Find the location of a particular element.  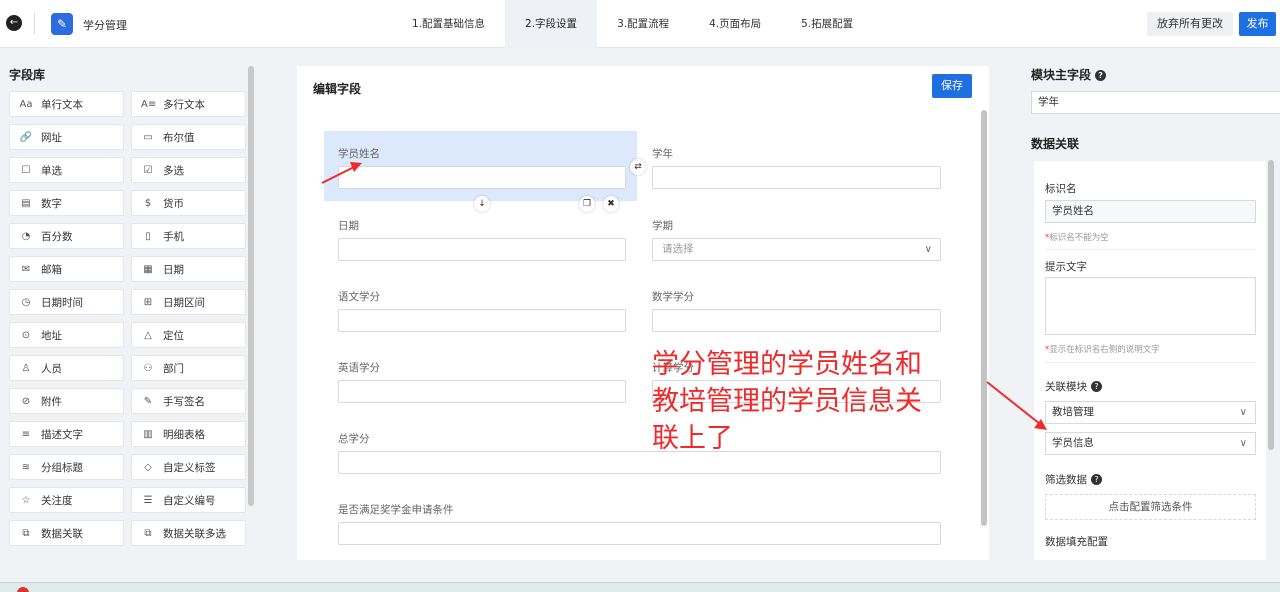

field-library-item: ⊞ 日期区间 is located at coordinates (188, 302).